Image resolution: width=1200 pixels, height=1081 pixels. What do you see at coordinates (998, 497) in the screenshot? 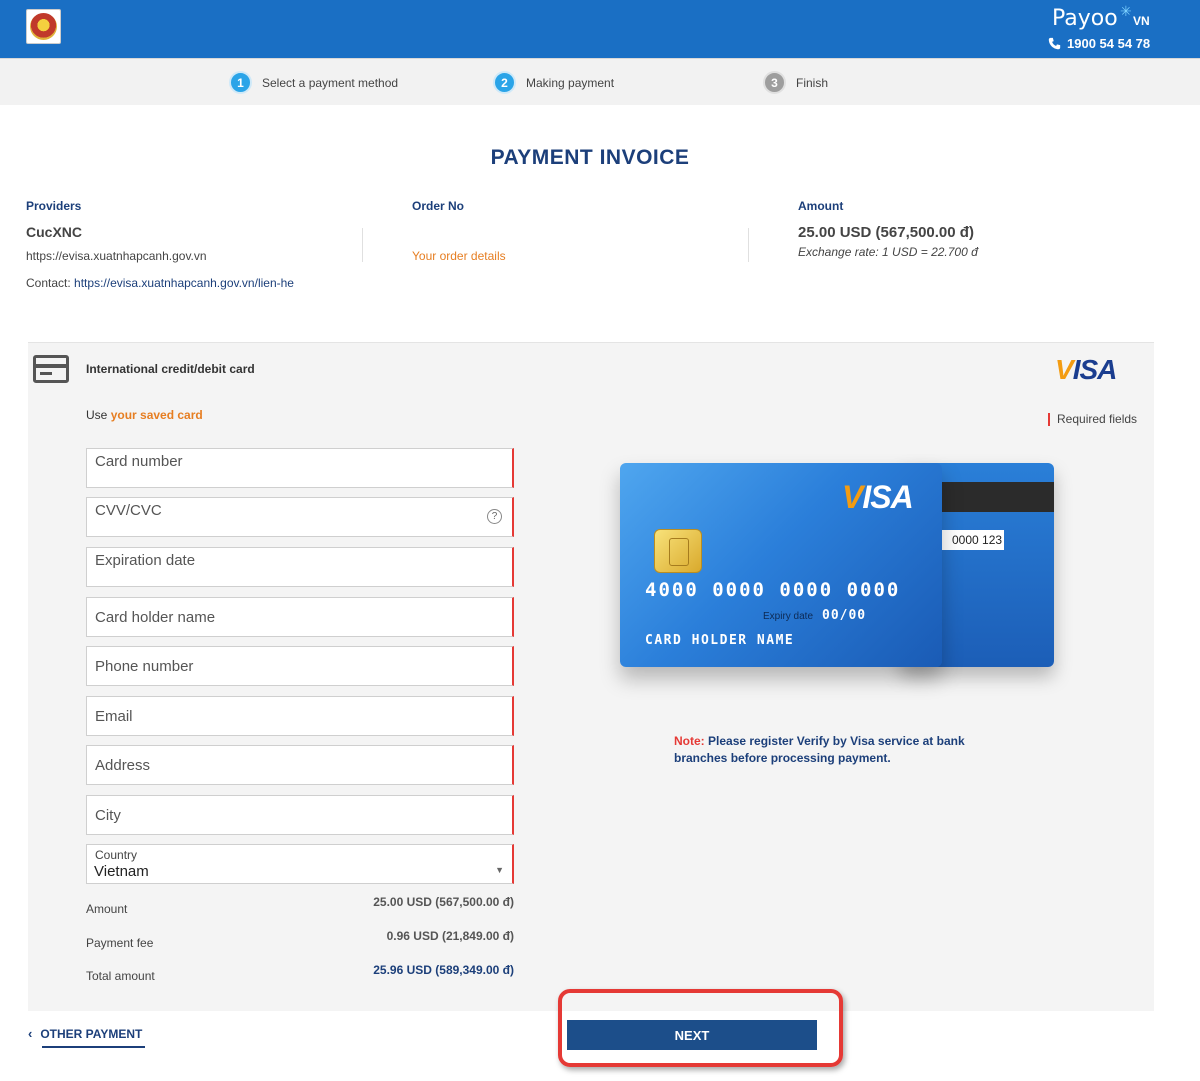
I see `magnetic-stripe` at bounding box center [998, 497].